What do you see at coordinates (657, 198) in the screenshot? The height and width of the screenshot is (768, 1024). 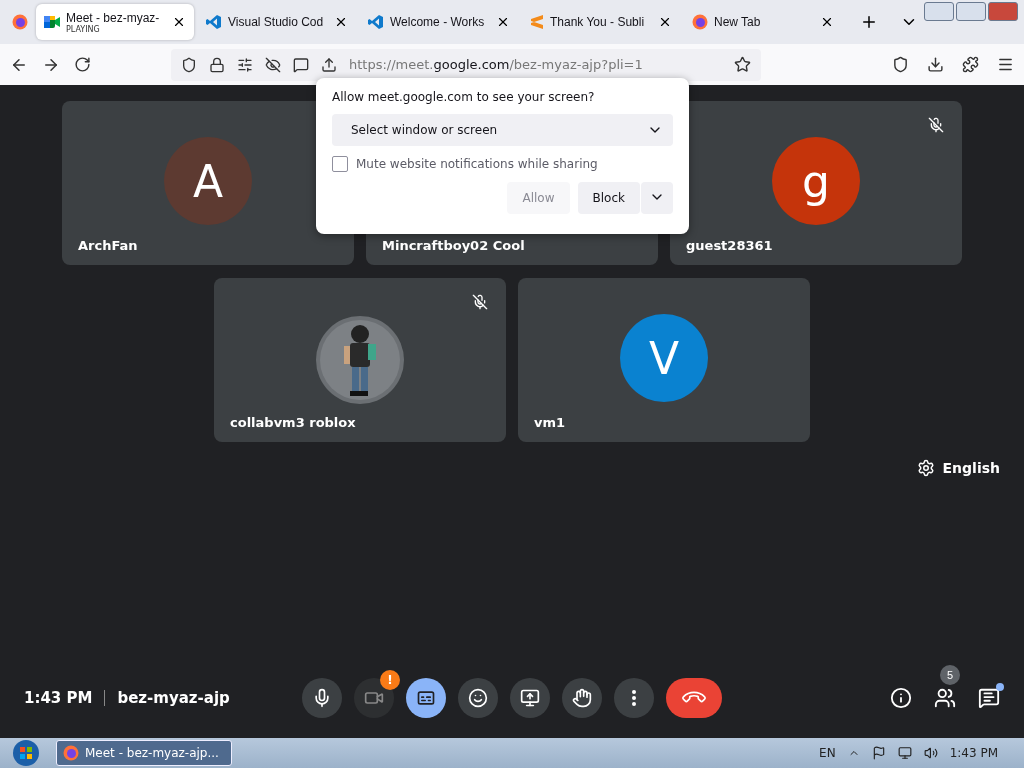 I see `block-options-button` at bounding box center [657, 198].